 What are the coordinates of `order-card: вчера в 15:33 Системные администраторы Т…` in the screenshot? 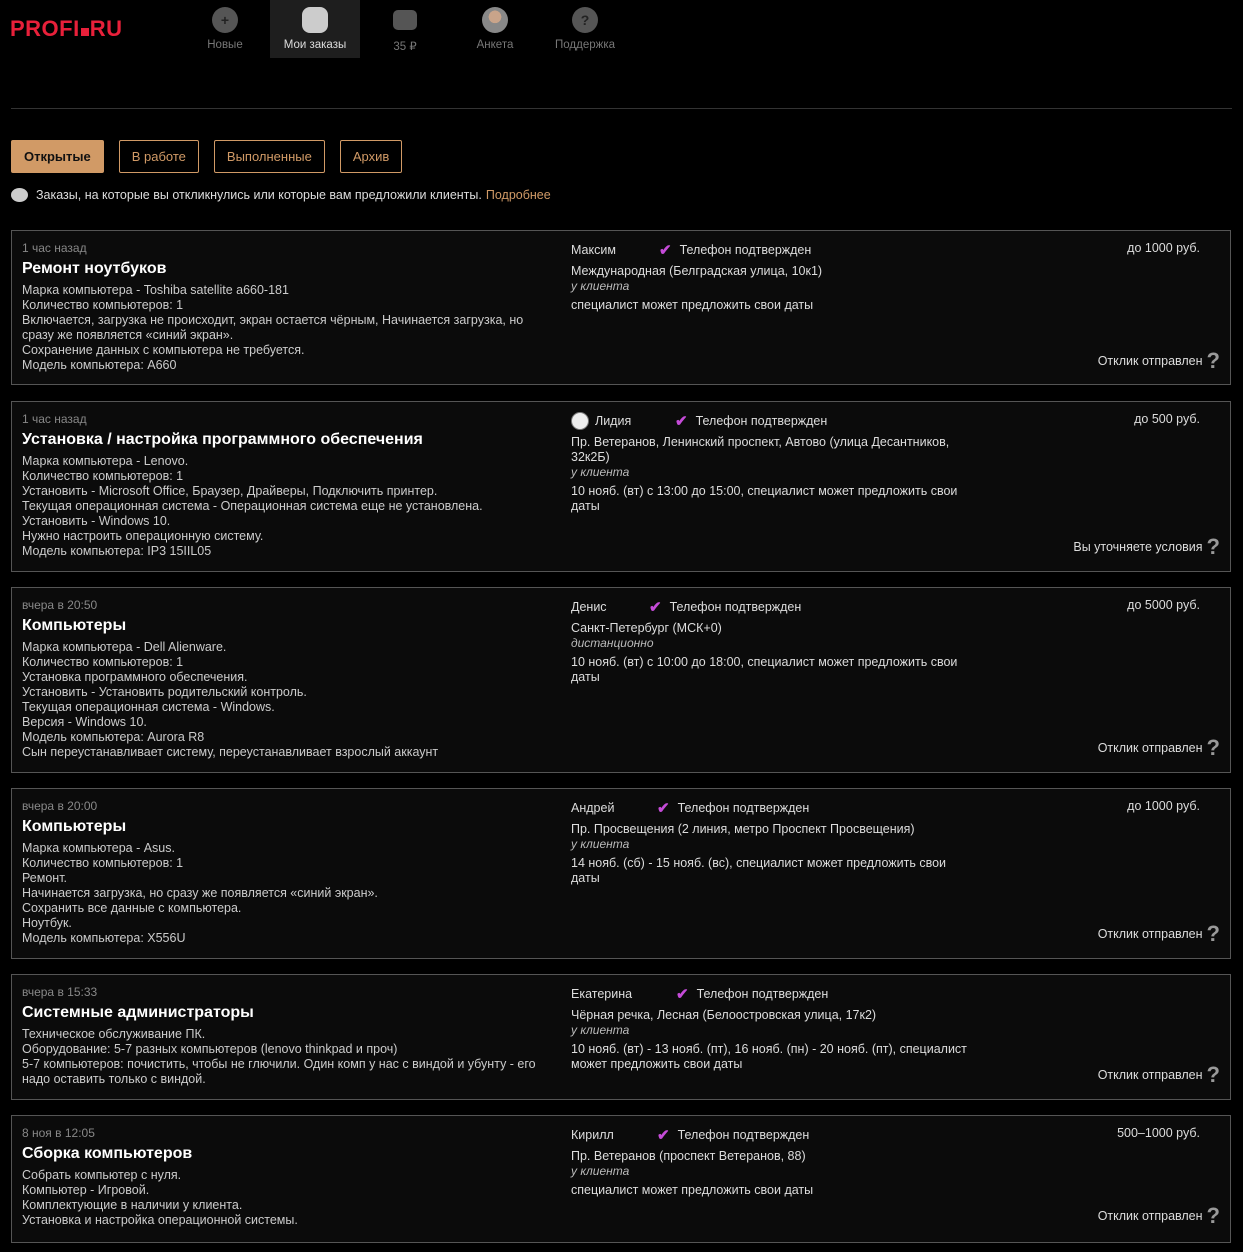 It's located at (621, 1037).